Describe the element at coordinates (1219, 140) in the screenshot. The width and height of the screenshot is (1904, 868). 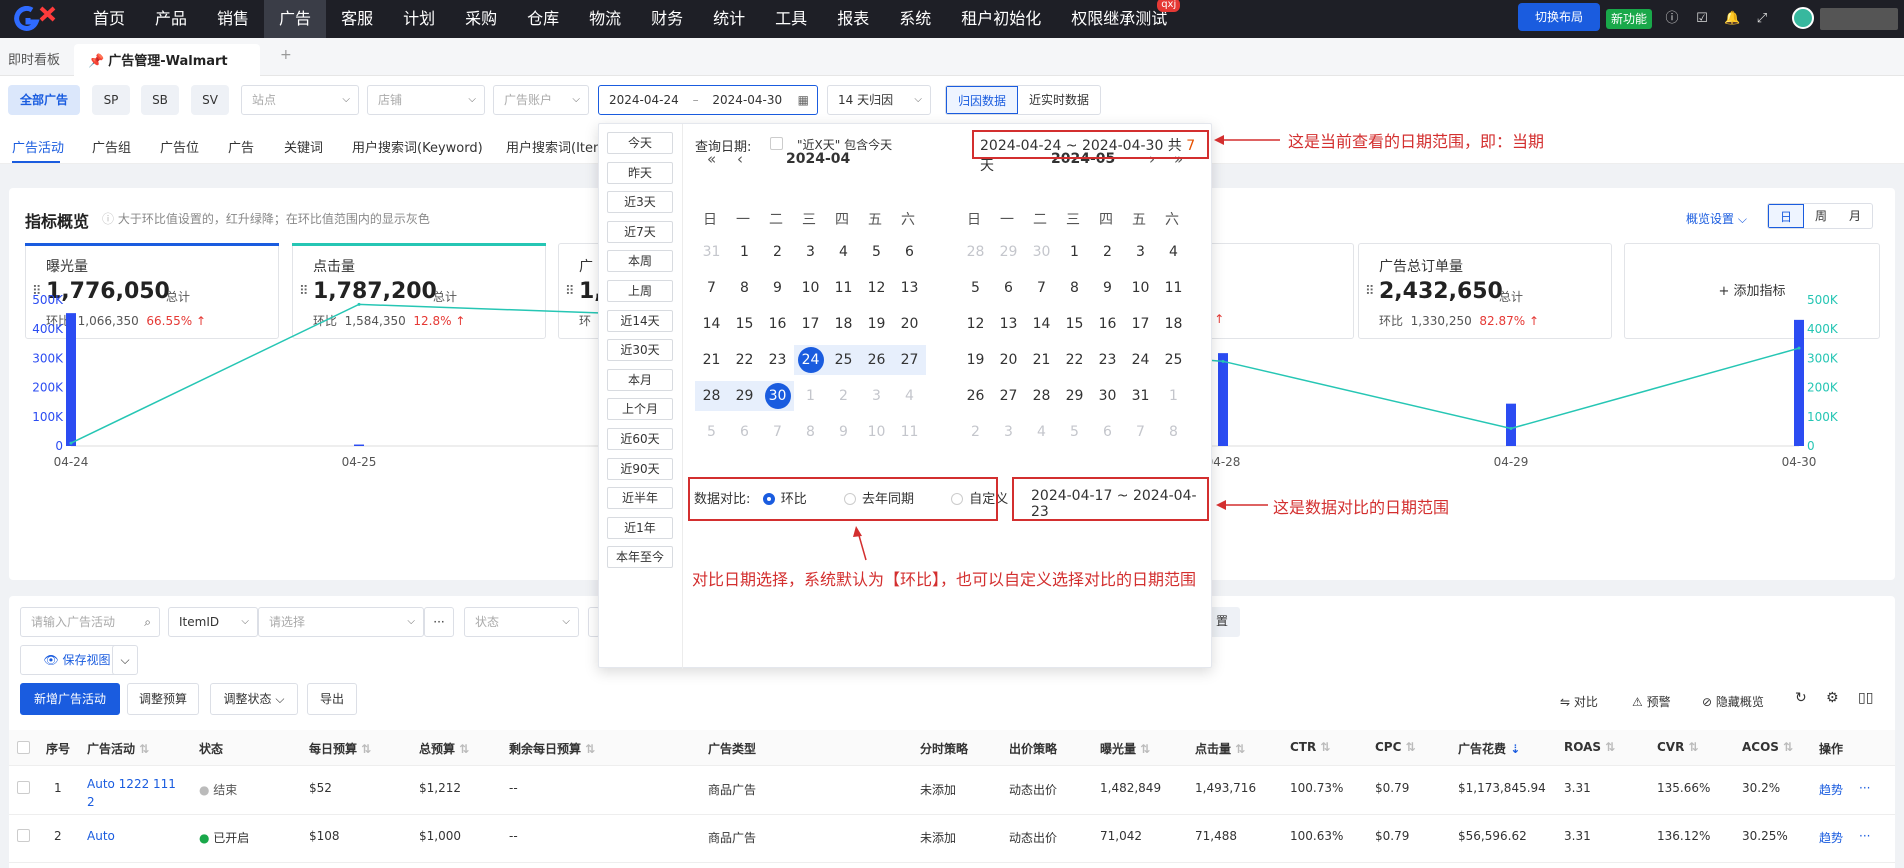
I see `arrowhead-current` at that location.